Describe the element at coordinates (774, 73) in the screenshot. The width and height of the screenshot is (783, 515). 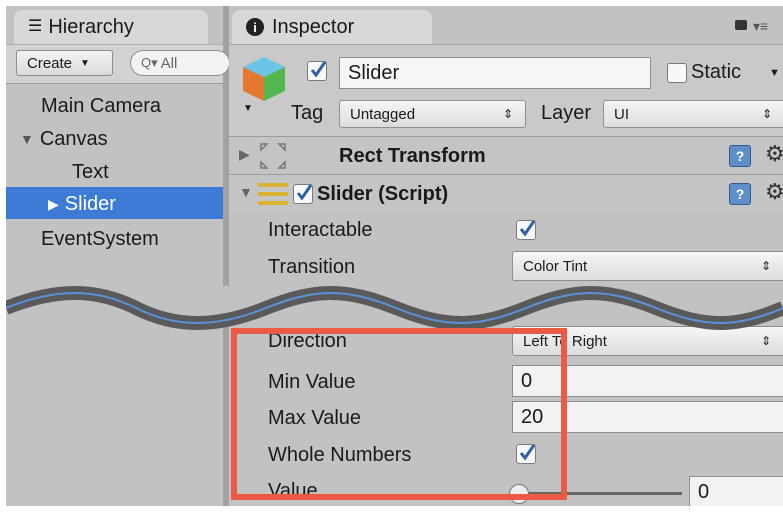
I see `static-dropdown-arrow: ▼` at that location.